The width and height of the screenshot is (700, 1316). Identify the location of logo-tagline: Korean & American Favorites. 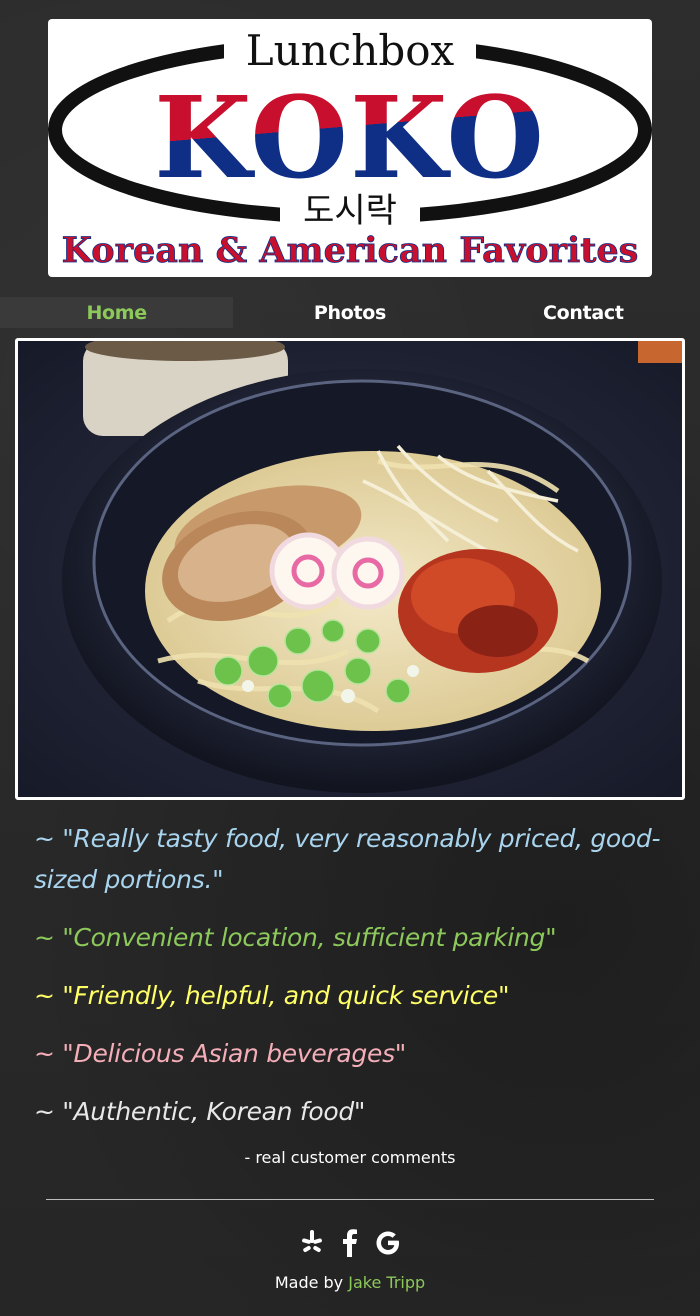
(350, 250).